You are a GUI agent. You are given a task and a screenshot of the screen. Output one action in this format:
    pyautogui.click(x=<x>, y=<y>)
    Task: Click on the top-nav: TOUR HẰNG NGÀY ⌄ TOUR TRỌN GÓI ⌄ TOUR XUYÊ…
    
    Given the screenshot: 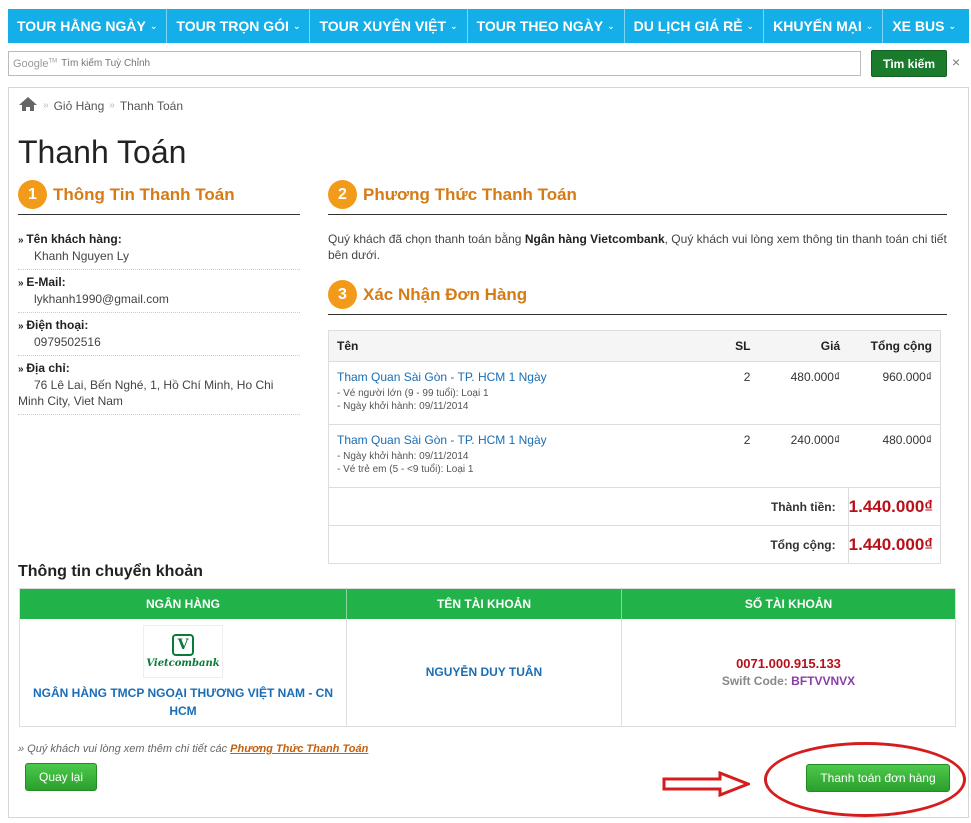 What is the action you would take?
    pyautogui.click(x=488, y=26)
    